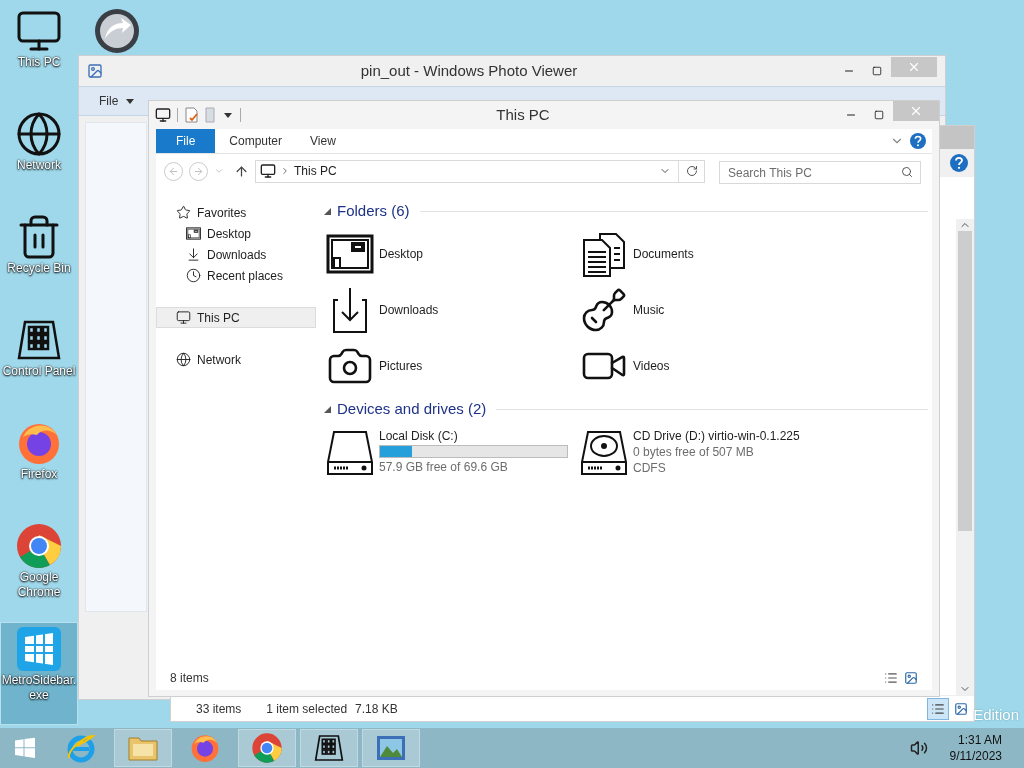  What do you see at coordinates (918, 748) in the screenshot?
I see `volume-icon` at bounding box center [918, 748].